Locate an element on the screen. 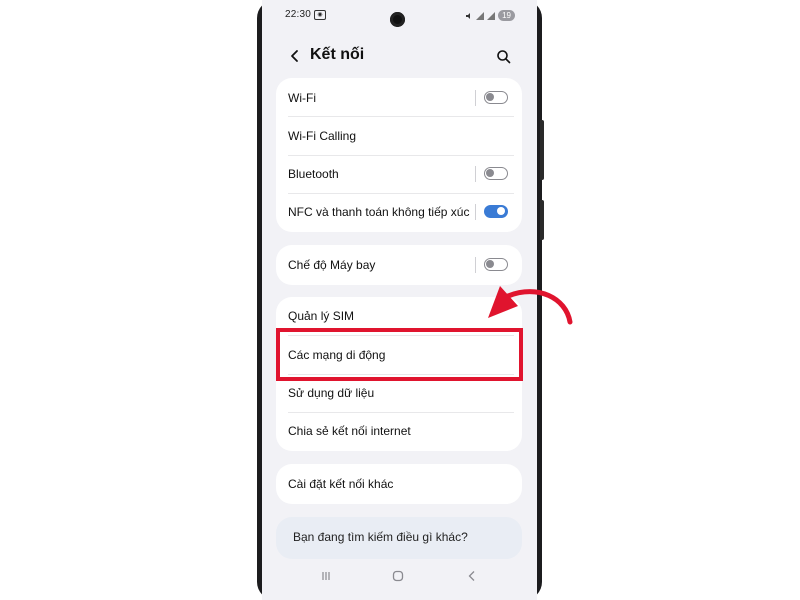 This screenshot has width=800, height=600. bluetooth-label: Bluetooth is located at coordinates (313, 174).